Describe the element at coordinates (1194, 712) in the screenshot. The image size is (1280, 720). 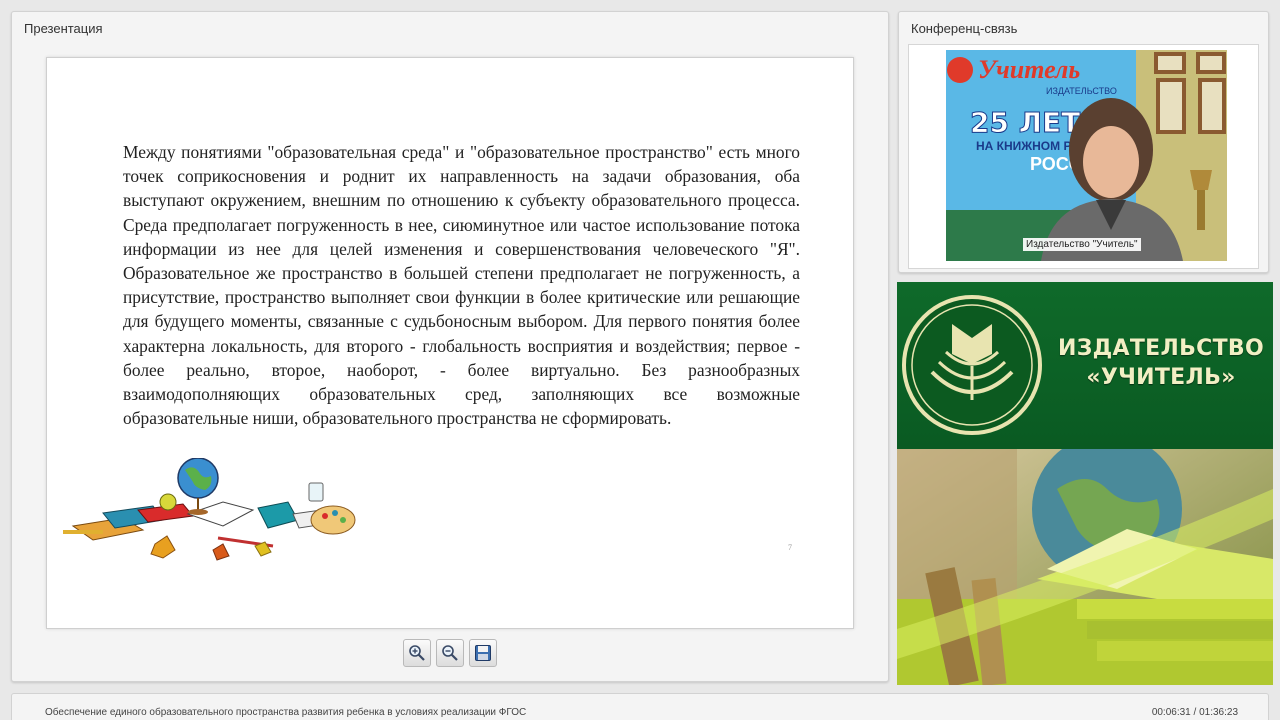
I see `playback-timecode: 00:06:31 / 01:36:23` at that location.